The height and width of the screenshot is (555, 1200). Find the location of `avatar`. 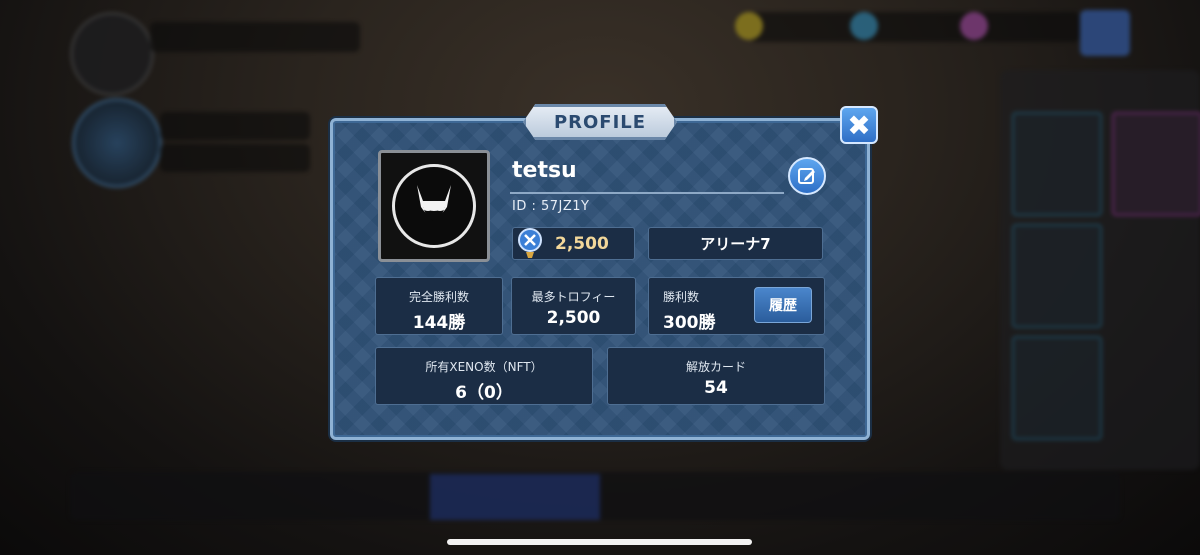

avatar is located at coordinates (434, 206).